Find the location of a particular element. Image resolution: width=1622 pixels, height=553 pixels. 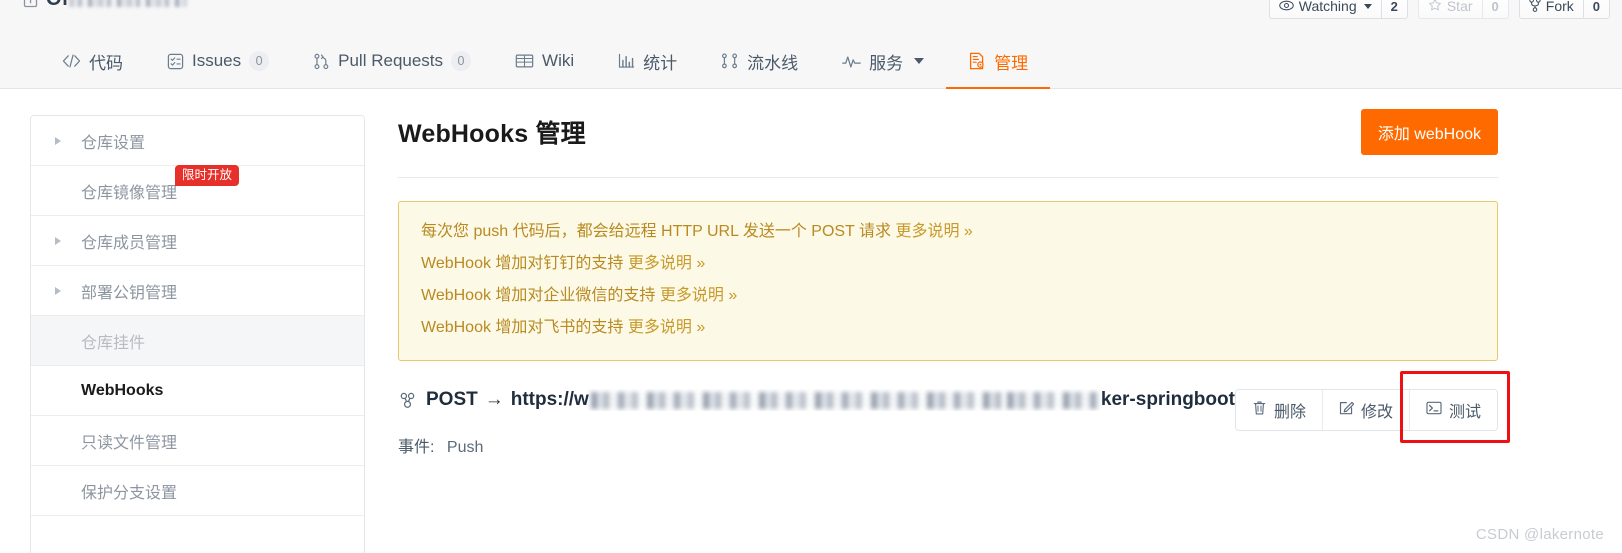

webhook-url-line: POST → https://w ker-springboot is located at coordinates (816, 400).